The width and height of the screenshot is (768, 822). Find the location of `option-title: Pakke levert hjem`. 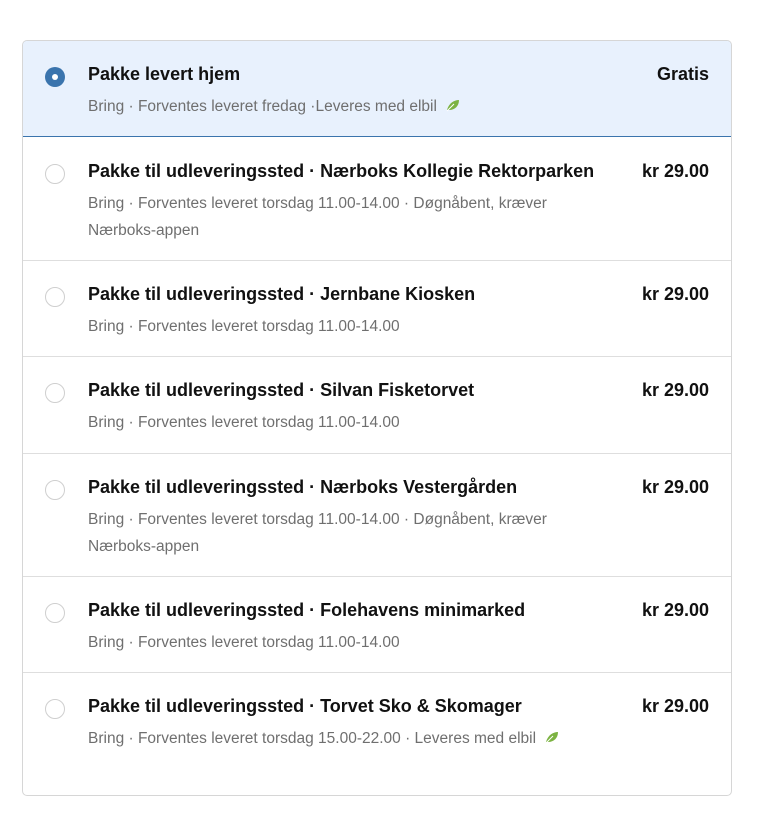

option-title: Pakke levert hjem is located at coordinates (164, 74).